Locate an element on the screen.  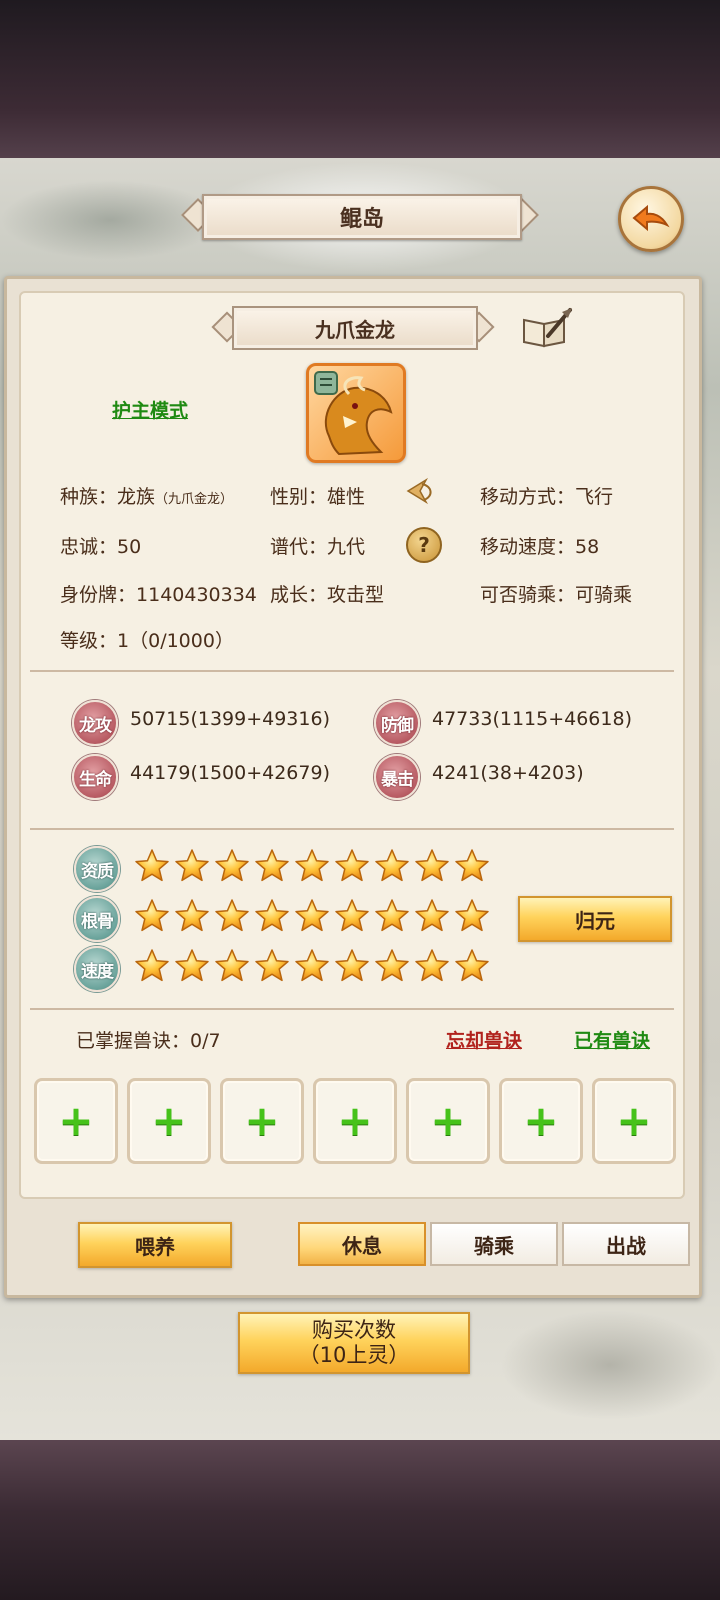
loyalty-row: 忠诚：50 is located at coordinates (100, 545).